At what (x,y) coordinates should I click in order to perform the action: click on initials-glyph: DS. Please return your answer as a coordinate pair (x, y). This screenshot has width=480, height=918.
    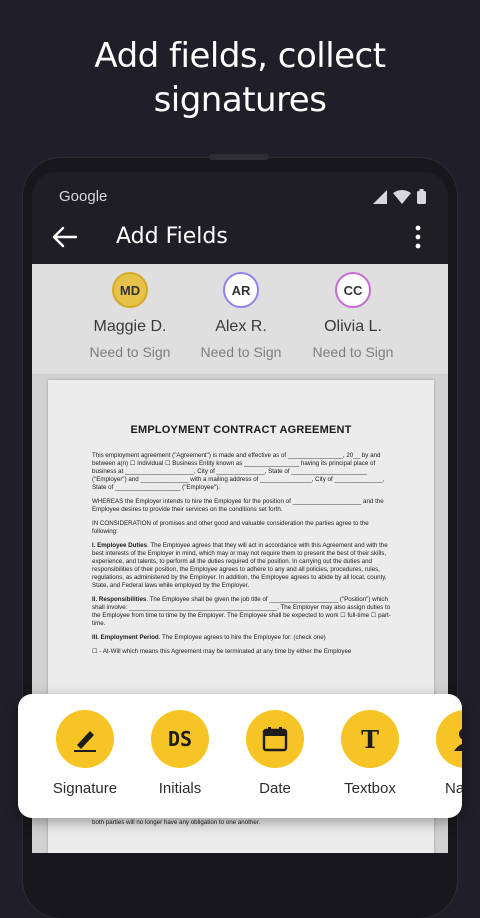
    Looking at the image, I should click on (180, 739).